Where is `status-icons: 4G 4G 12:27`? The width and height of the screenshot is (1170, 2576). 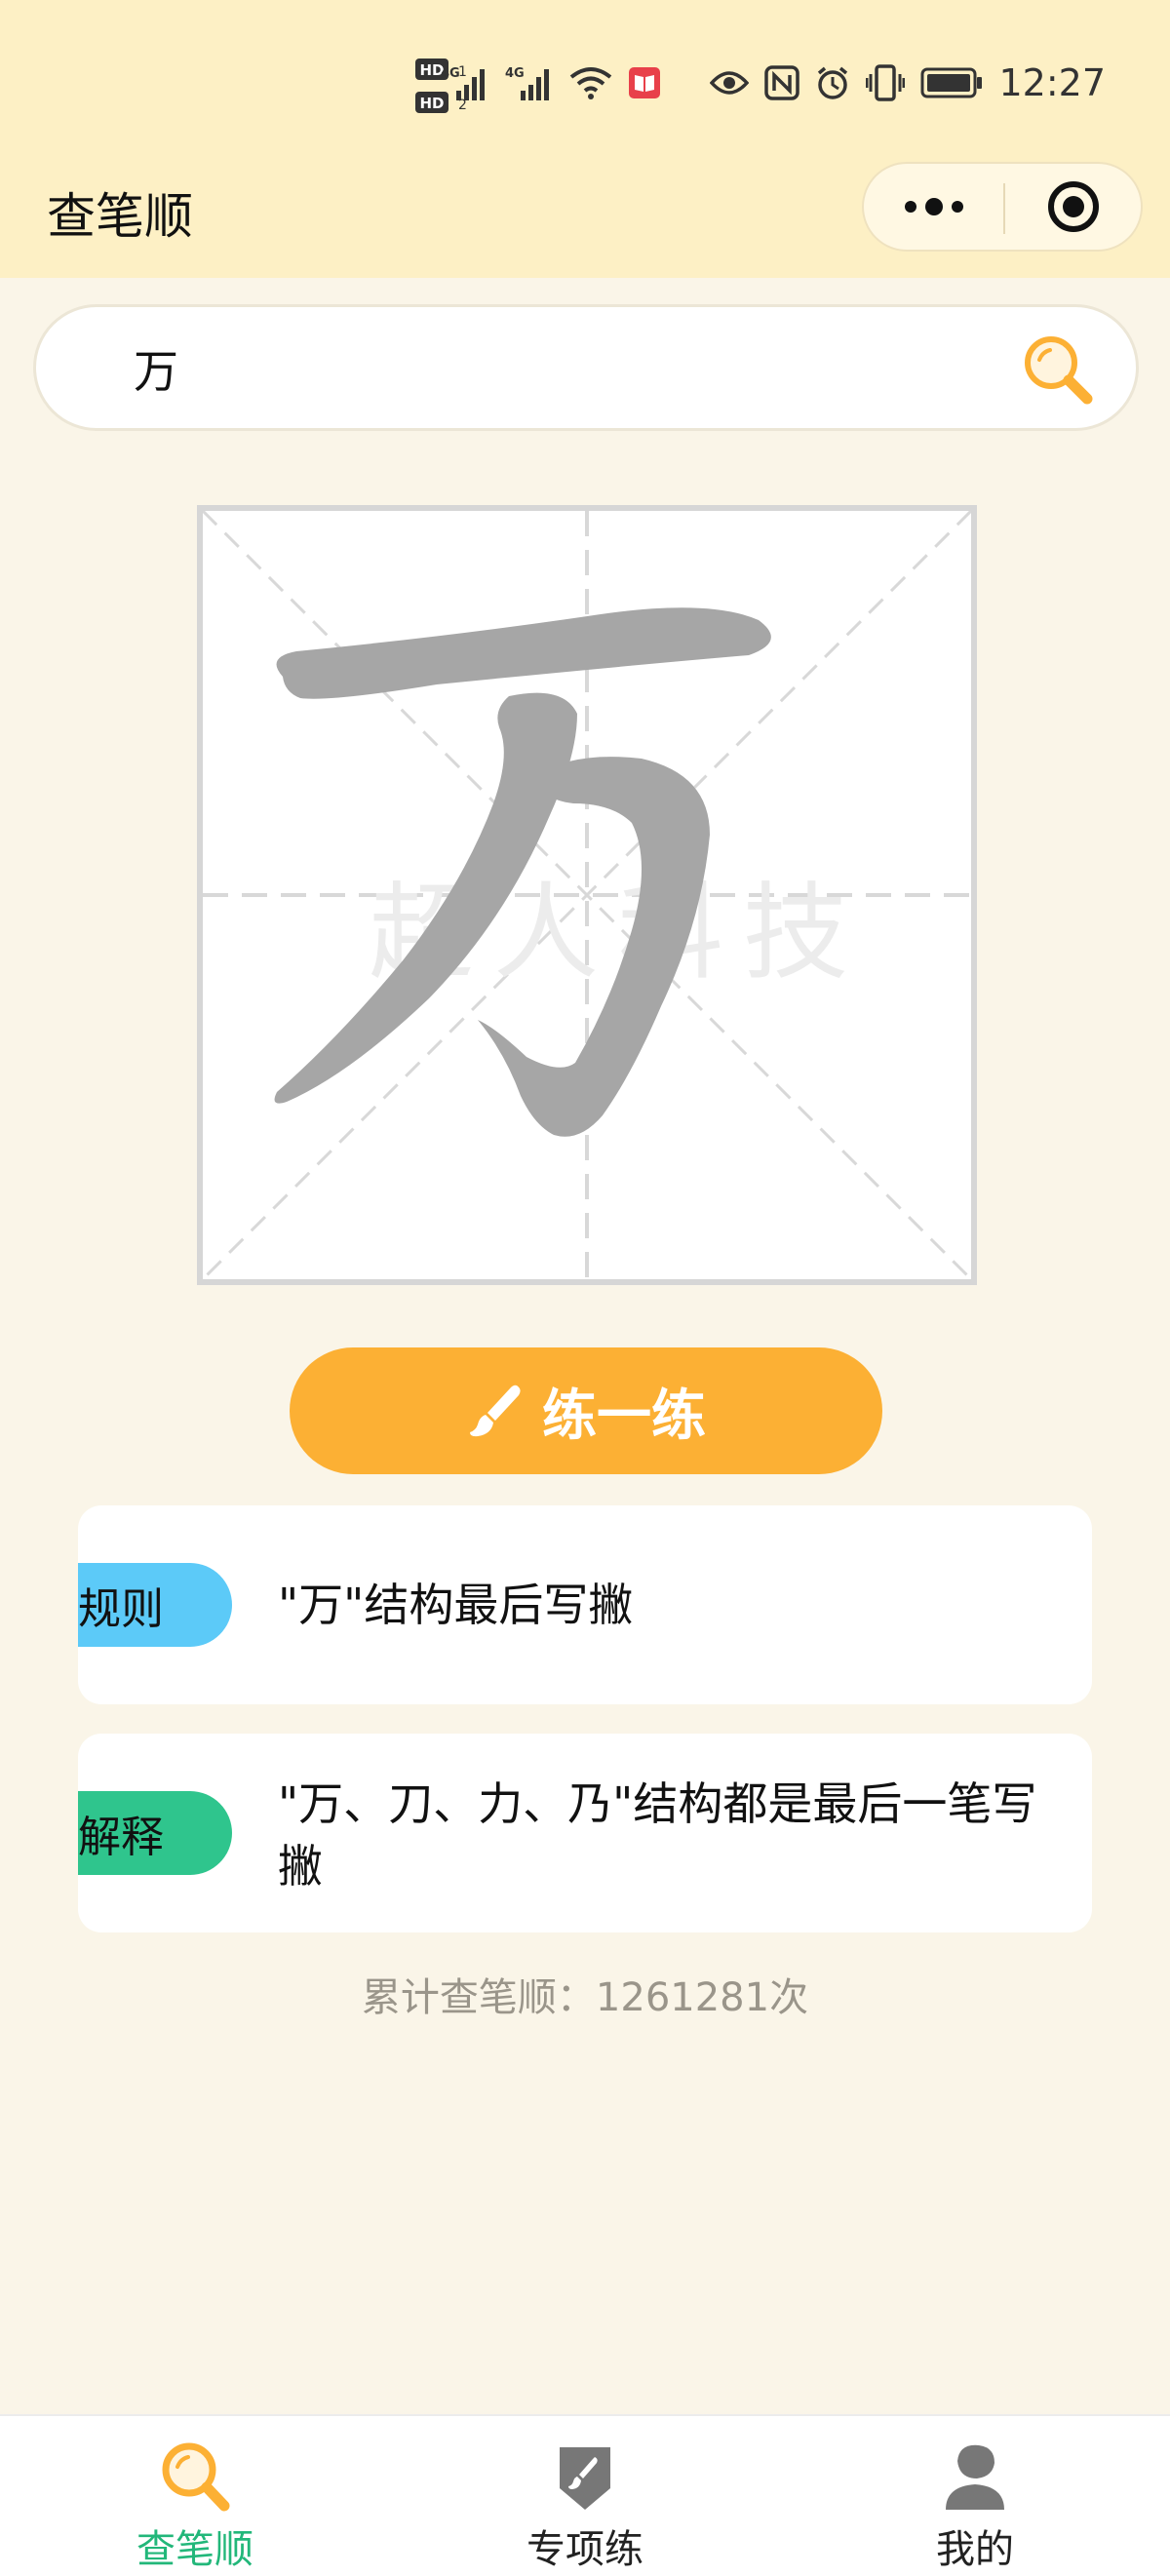
status-icons: 4G 4G 12:27 is located at coordinates (773, 83).